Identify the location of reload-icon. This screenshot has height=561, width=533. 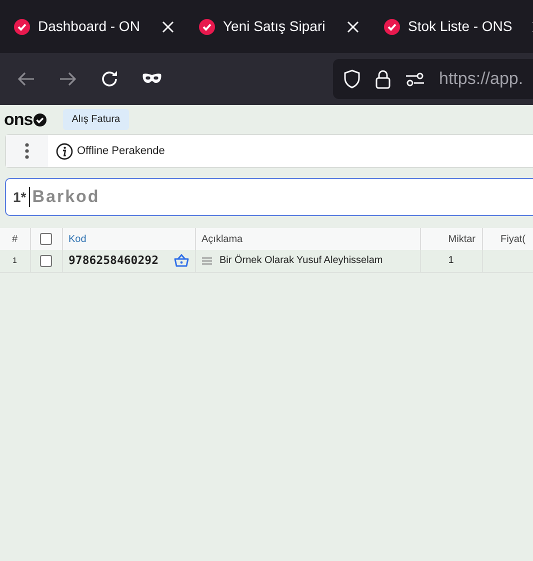
(110, 79).